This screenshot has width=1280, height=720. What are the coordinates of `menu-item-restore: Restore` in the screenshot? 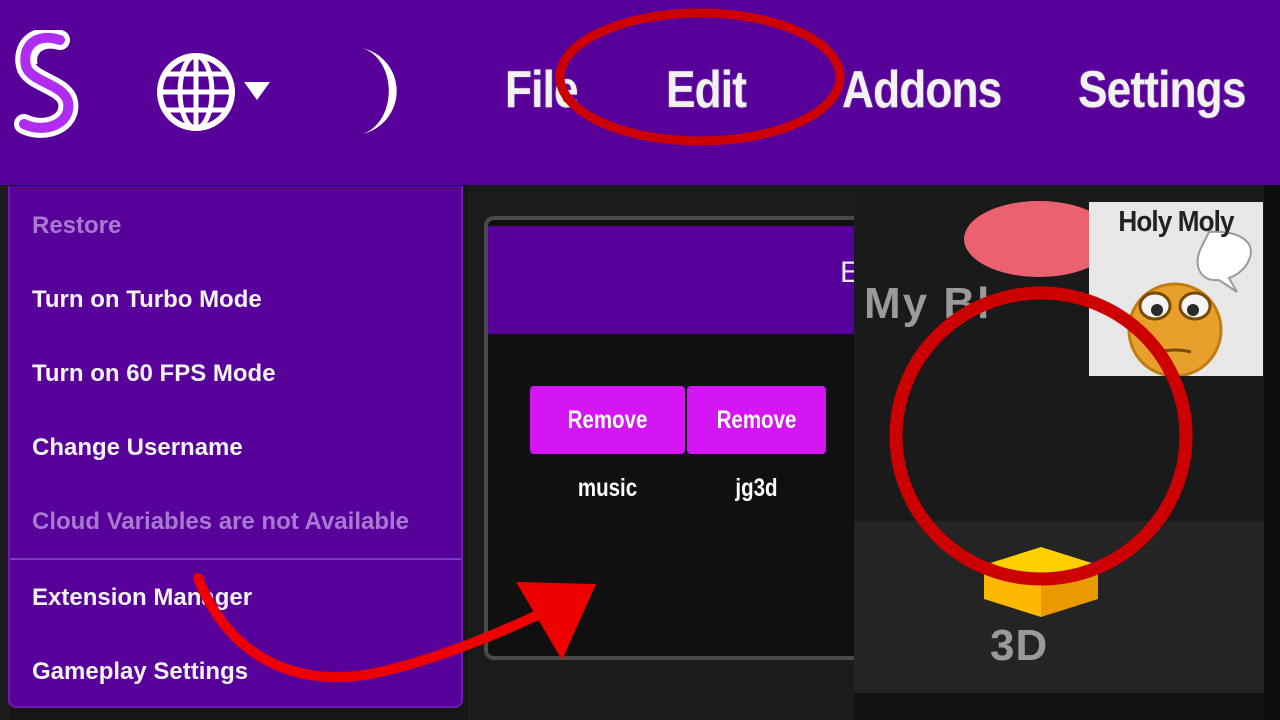 It's located at (77, 225).